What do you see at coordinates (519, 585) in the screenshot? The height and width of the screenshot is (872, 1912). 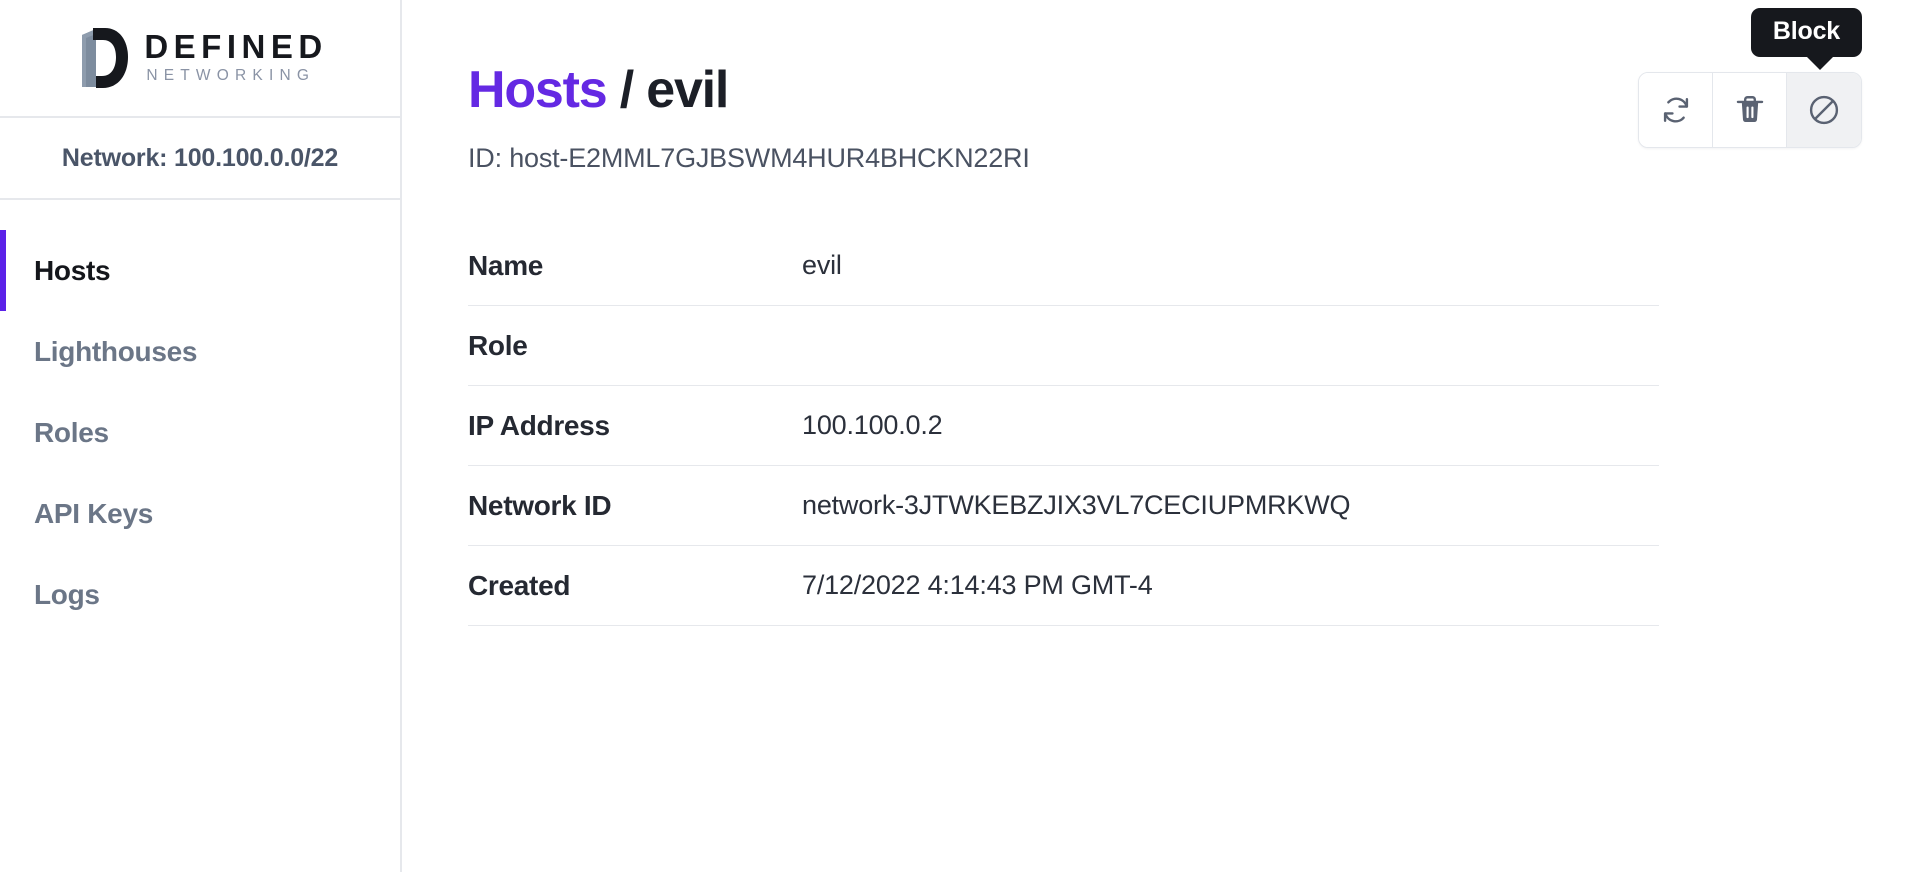 I see `detail-label: Created` at bounding box center [519, 585].